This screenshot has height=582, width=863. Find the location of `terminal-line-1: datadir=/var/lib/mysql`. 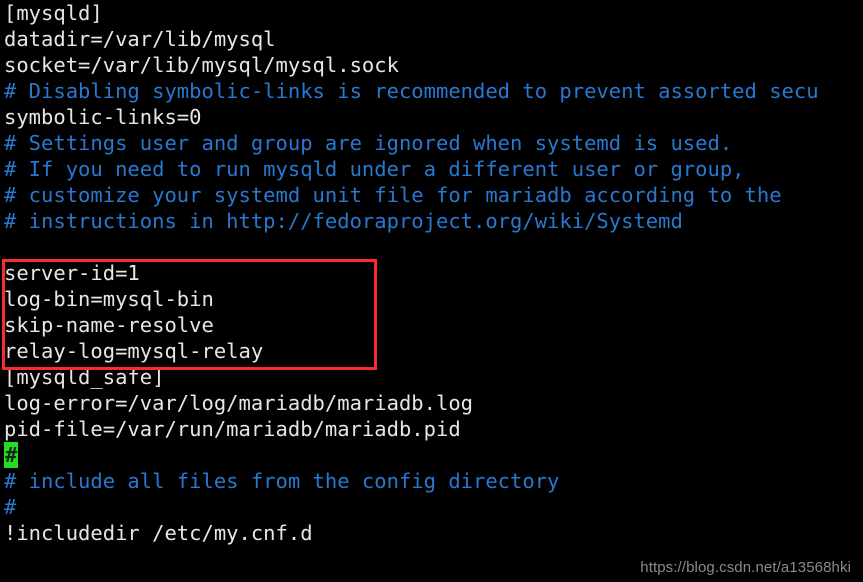

terminal-line-1: datadir=/var/lib/mysql is located at coordinates (140, 39).